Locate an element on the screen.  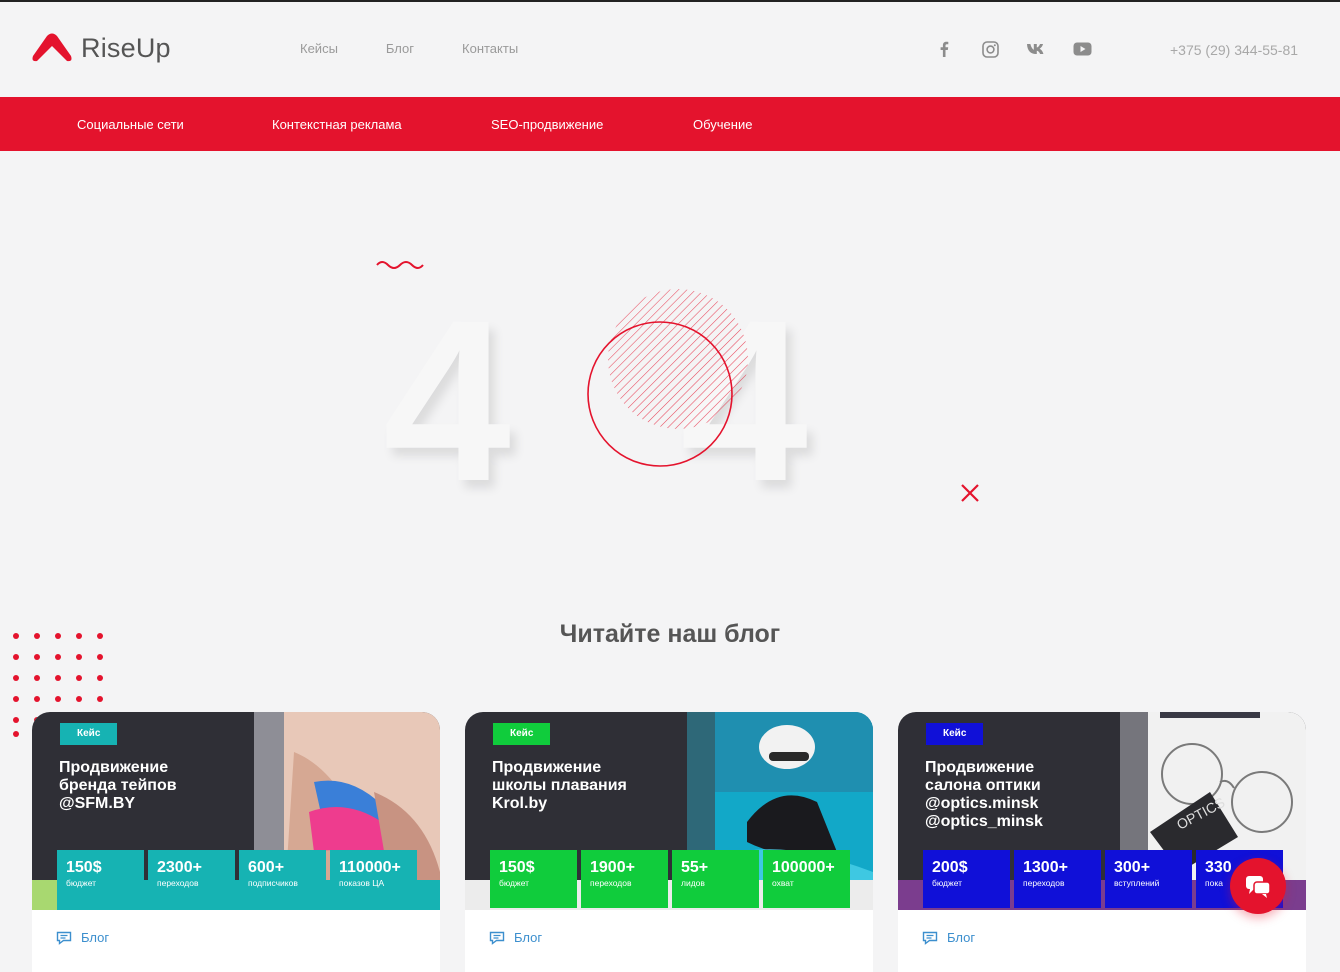
card-title: Продвижение бренда тейпов @SFM.BY is located at coordinates (144, 786).